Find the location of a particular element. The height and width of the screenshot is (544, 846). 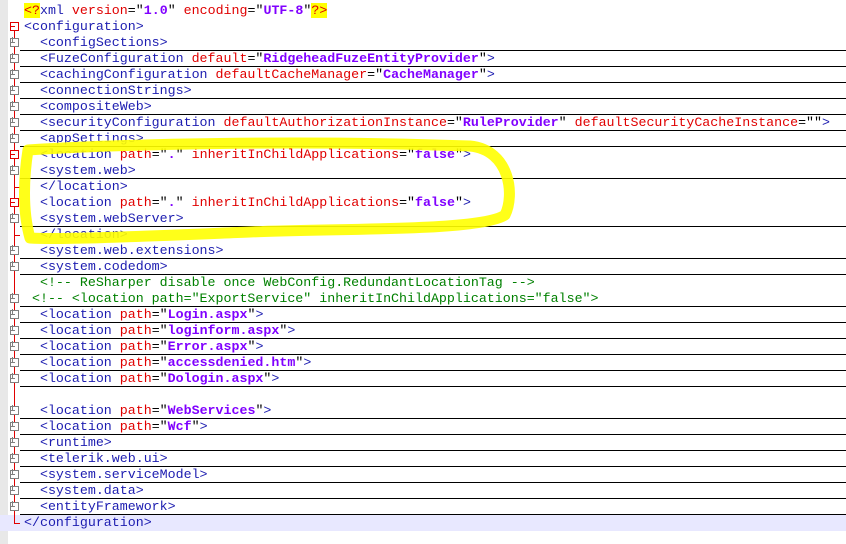

code-line: <system.serviceModel> is located at coordinates (423, 475).